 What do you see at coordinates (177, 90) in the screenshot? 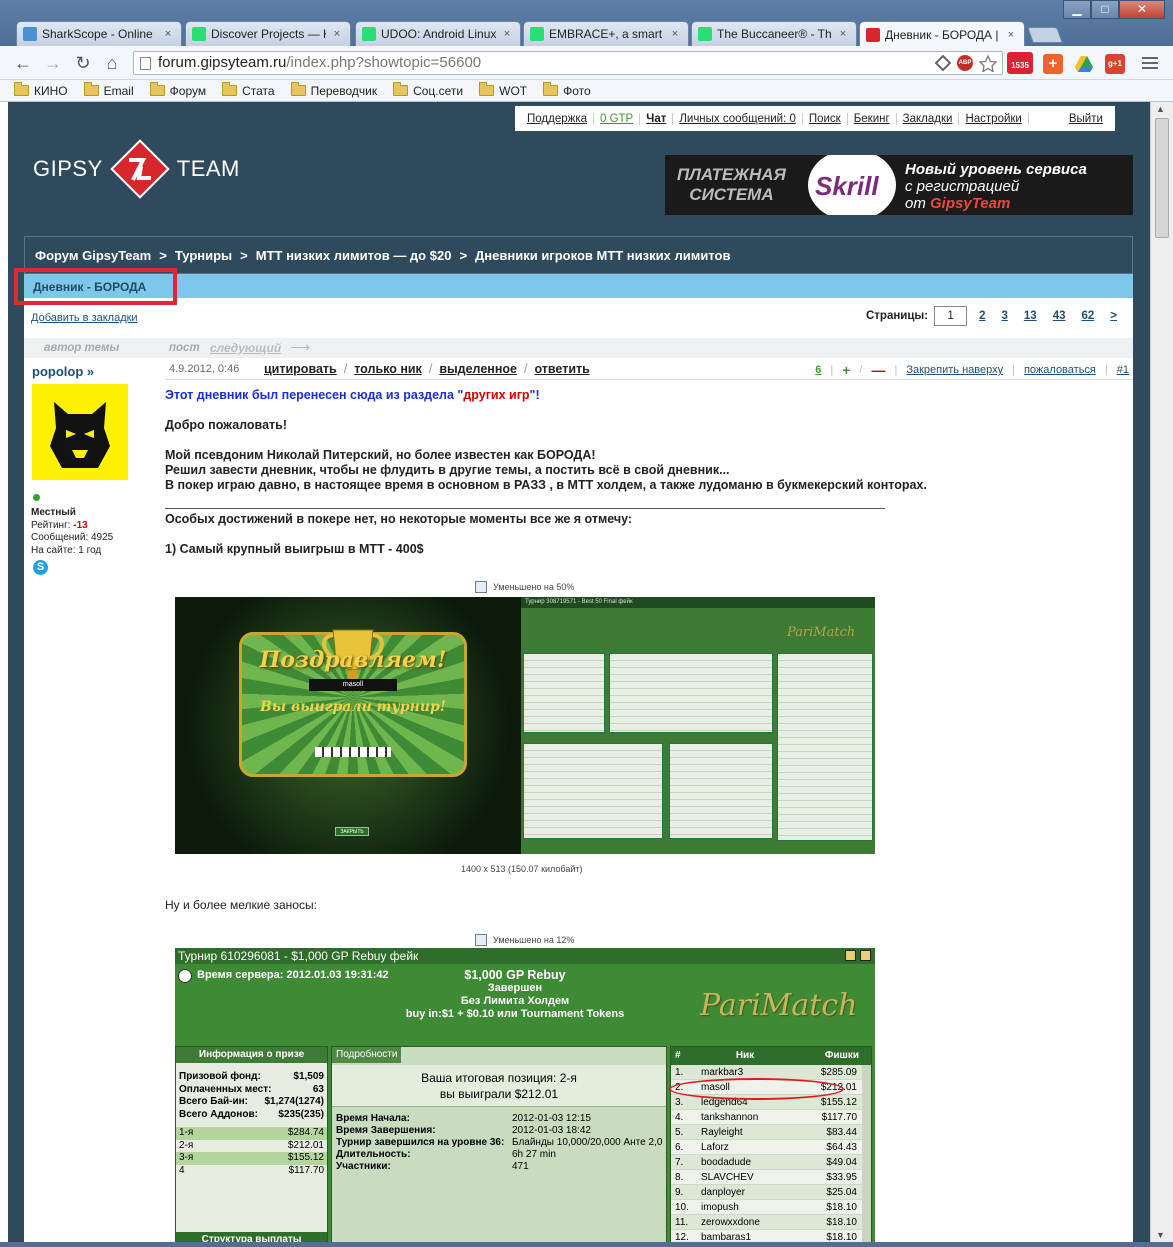
I see `bookmark-folder-2: Форум` at bounding box center [177, 90].